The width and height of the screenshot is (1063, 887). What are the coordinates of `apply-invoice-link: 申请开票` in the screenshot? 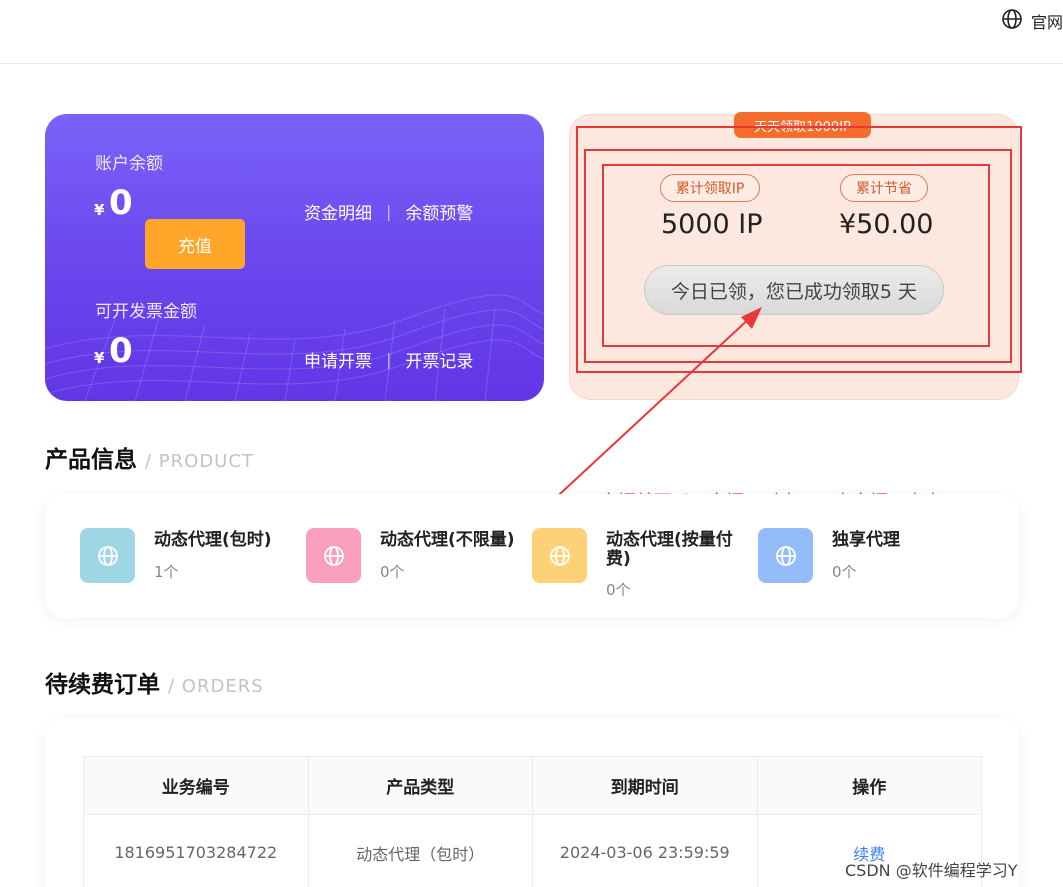 It's located at (338, 359).